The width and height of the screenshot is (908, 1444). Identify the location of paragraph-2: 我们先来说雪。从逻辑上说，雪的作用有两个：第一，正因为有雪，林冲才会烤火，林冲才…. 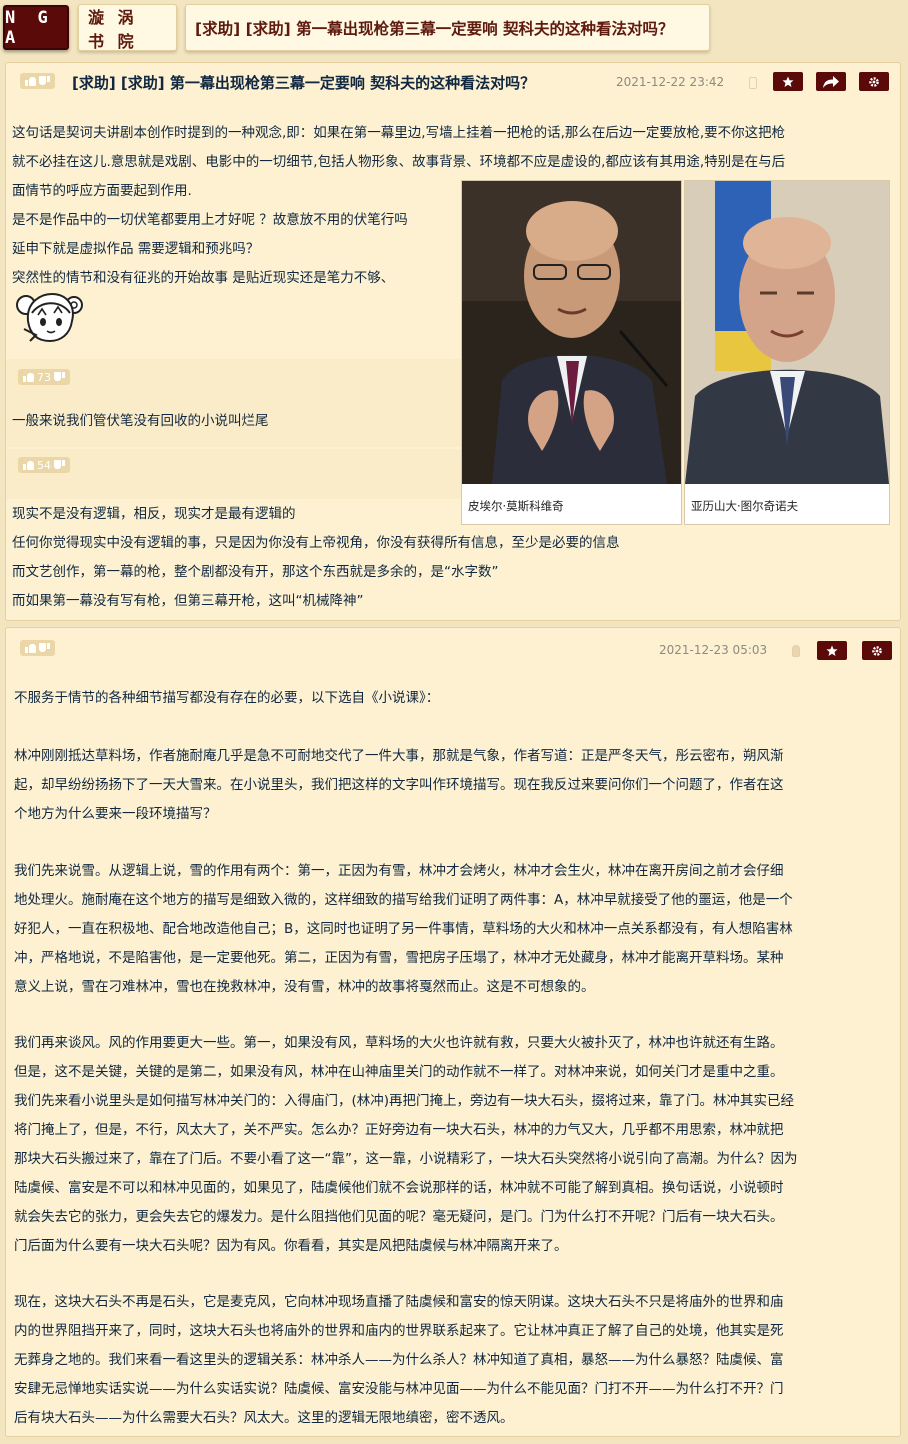
(454, 929).